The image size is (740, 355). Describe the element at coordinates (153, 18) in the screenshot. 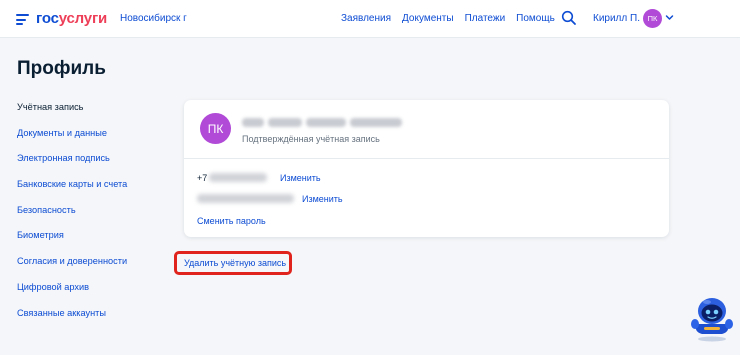

I see `city-selector: Новосибирск г` at that location.